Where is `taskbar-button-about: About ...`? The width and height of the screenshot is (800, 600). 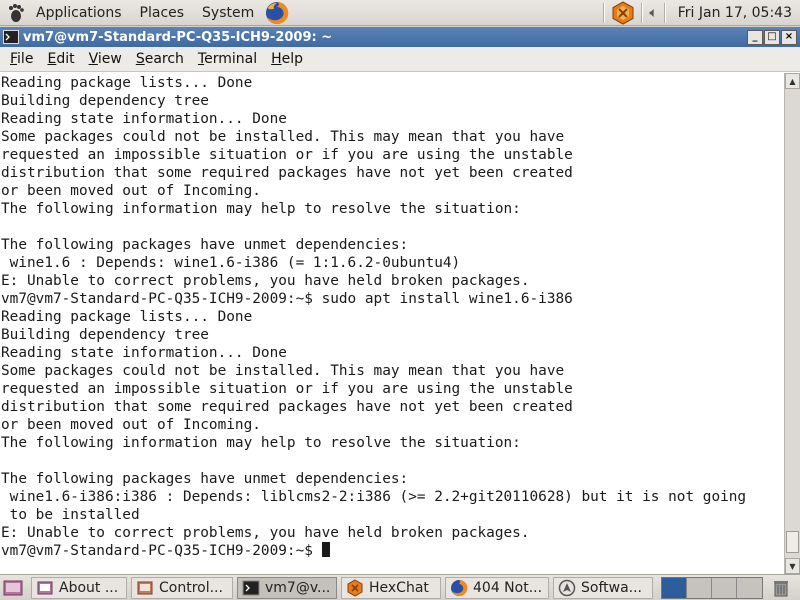 taskbar-button-about: About ... is located at coordinates (79, 587).